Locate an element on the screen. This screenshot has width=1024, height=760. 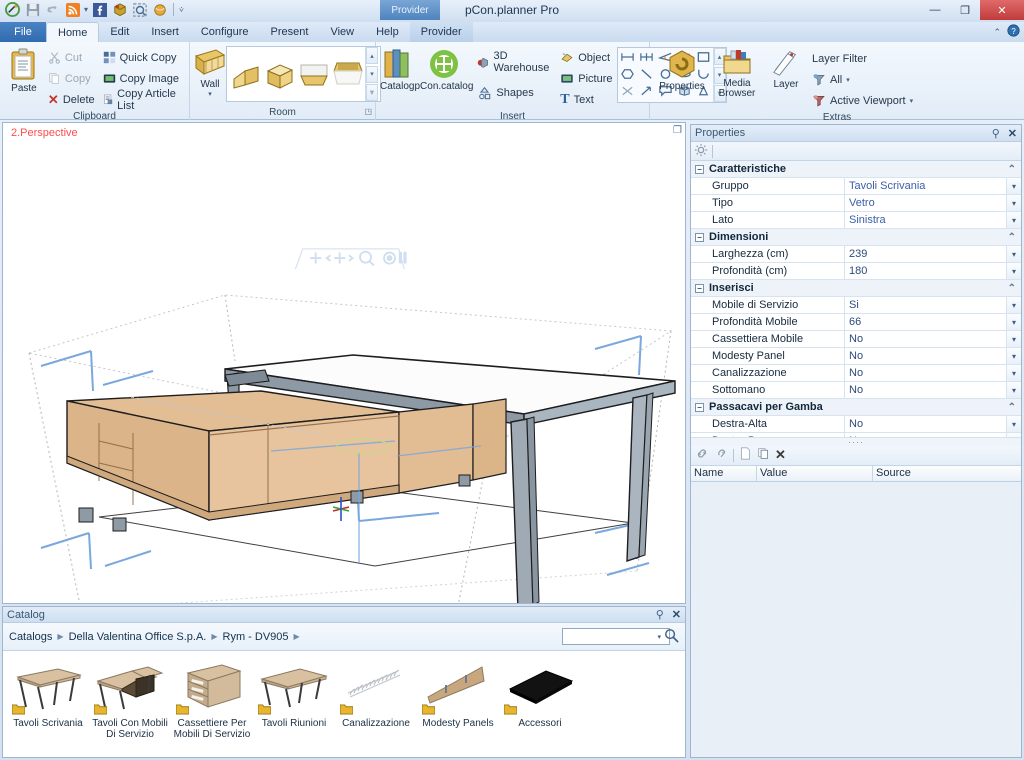
column-name: Name is located at coordinates (724, 473).